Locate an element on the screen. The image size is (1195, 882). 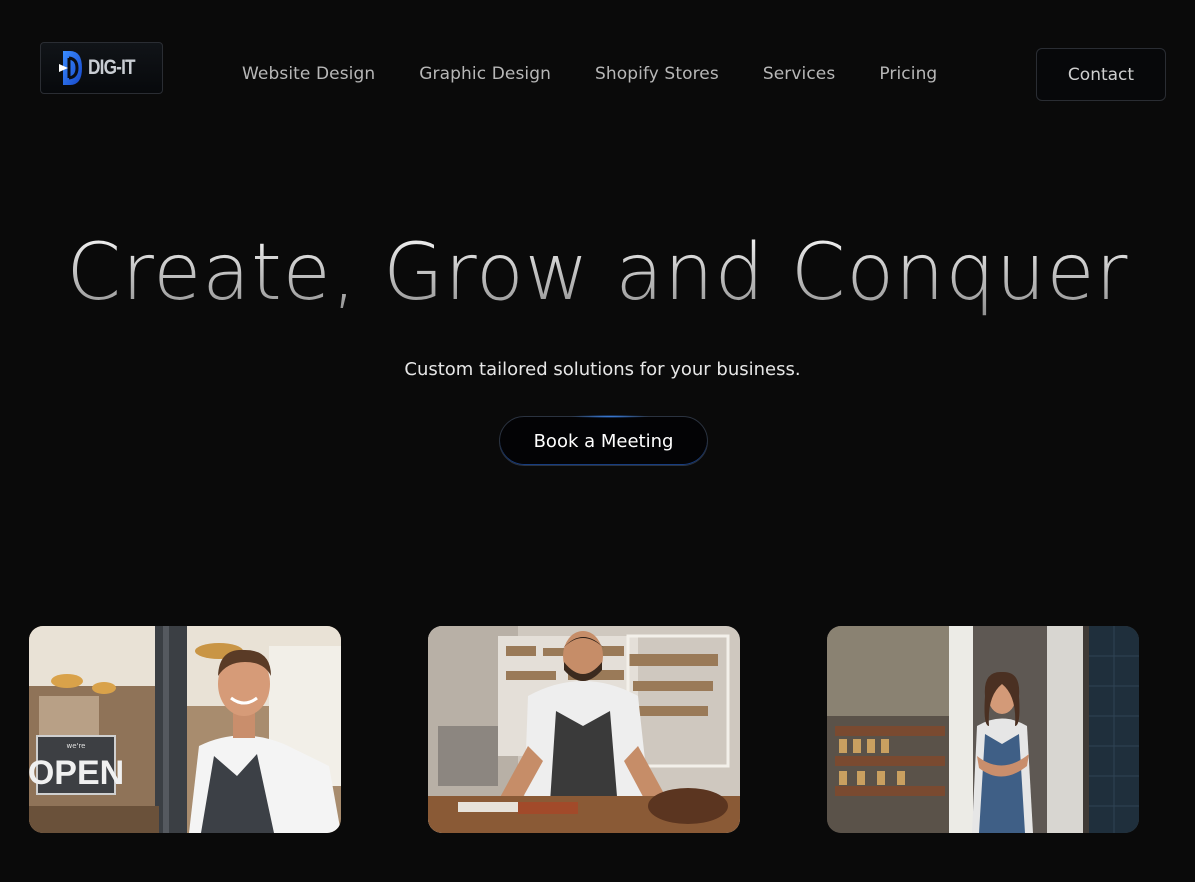
nav-services: Services is located at coordinates (799, 74).